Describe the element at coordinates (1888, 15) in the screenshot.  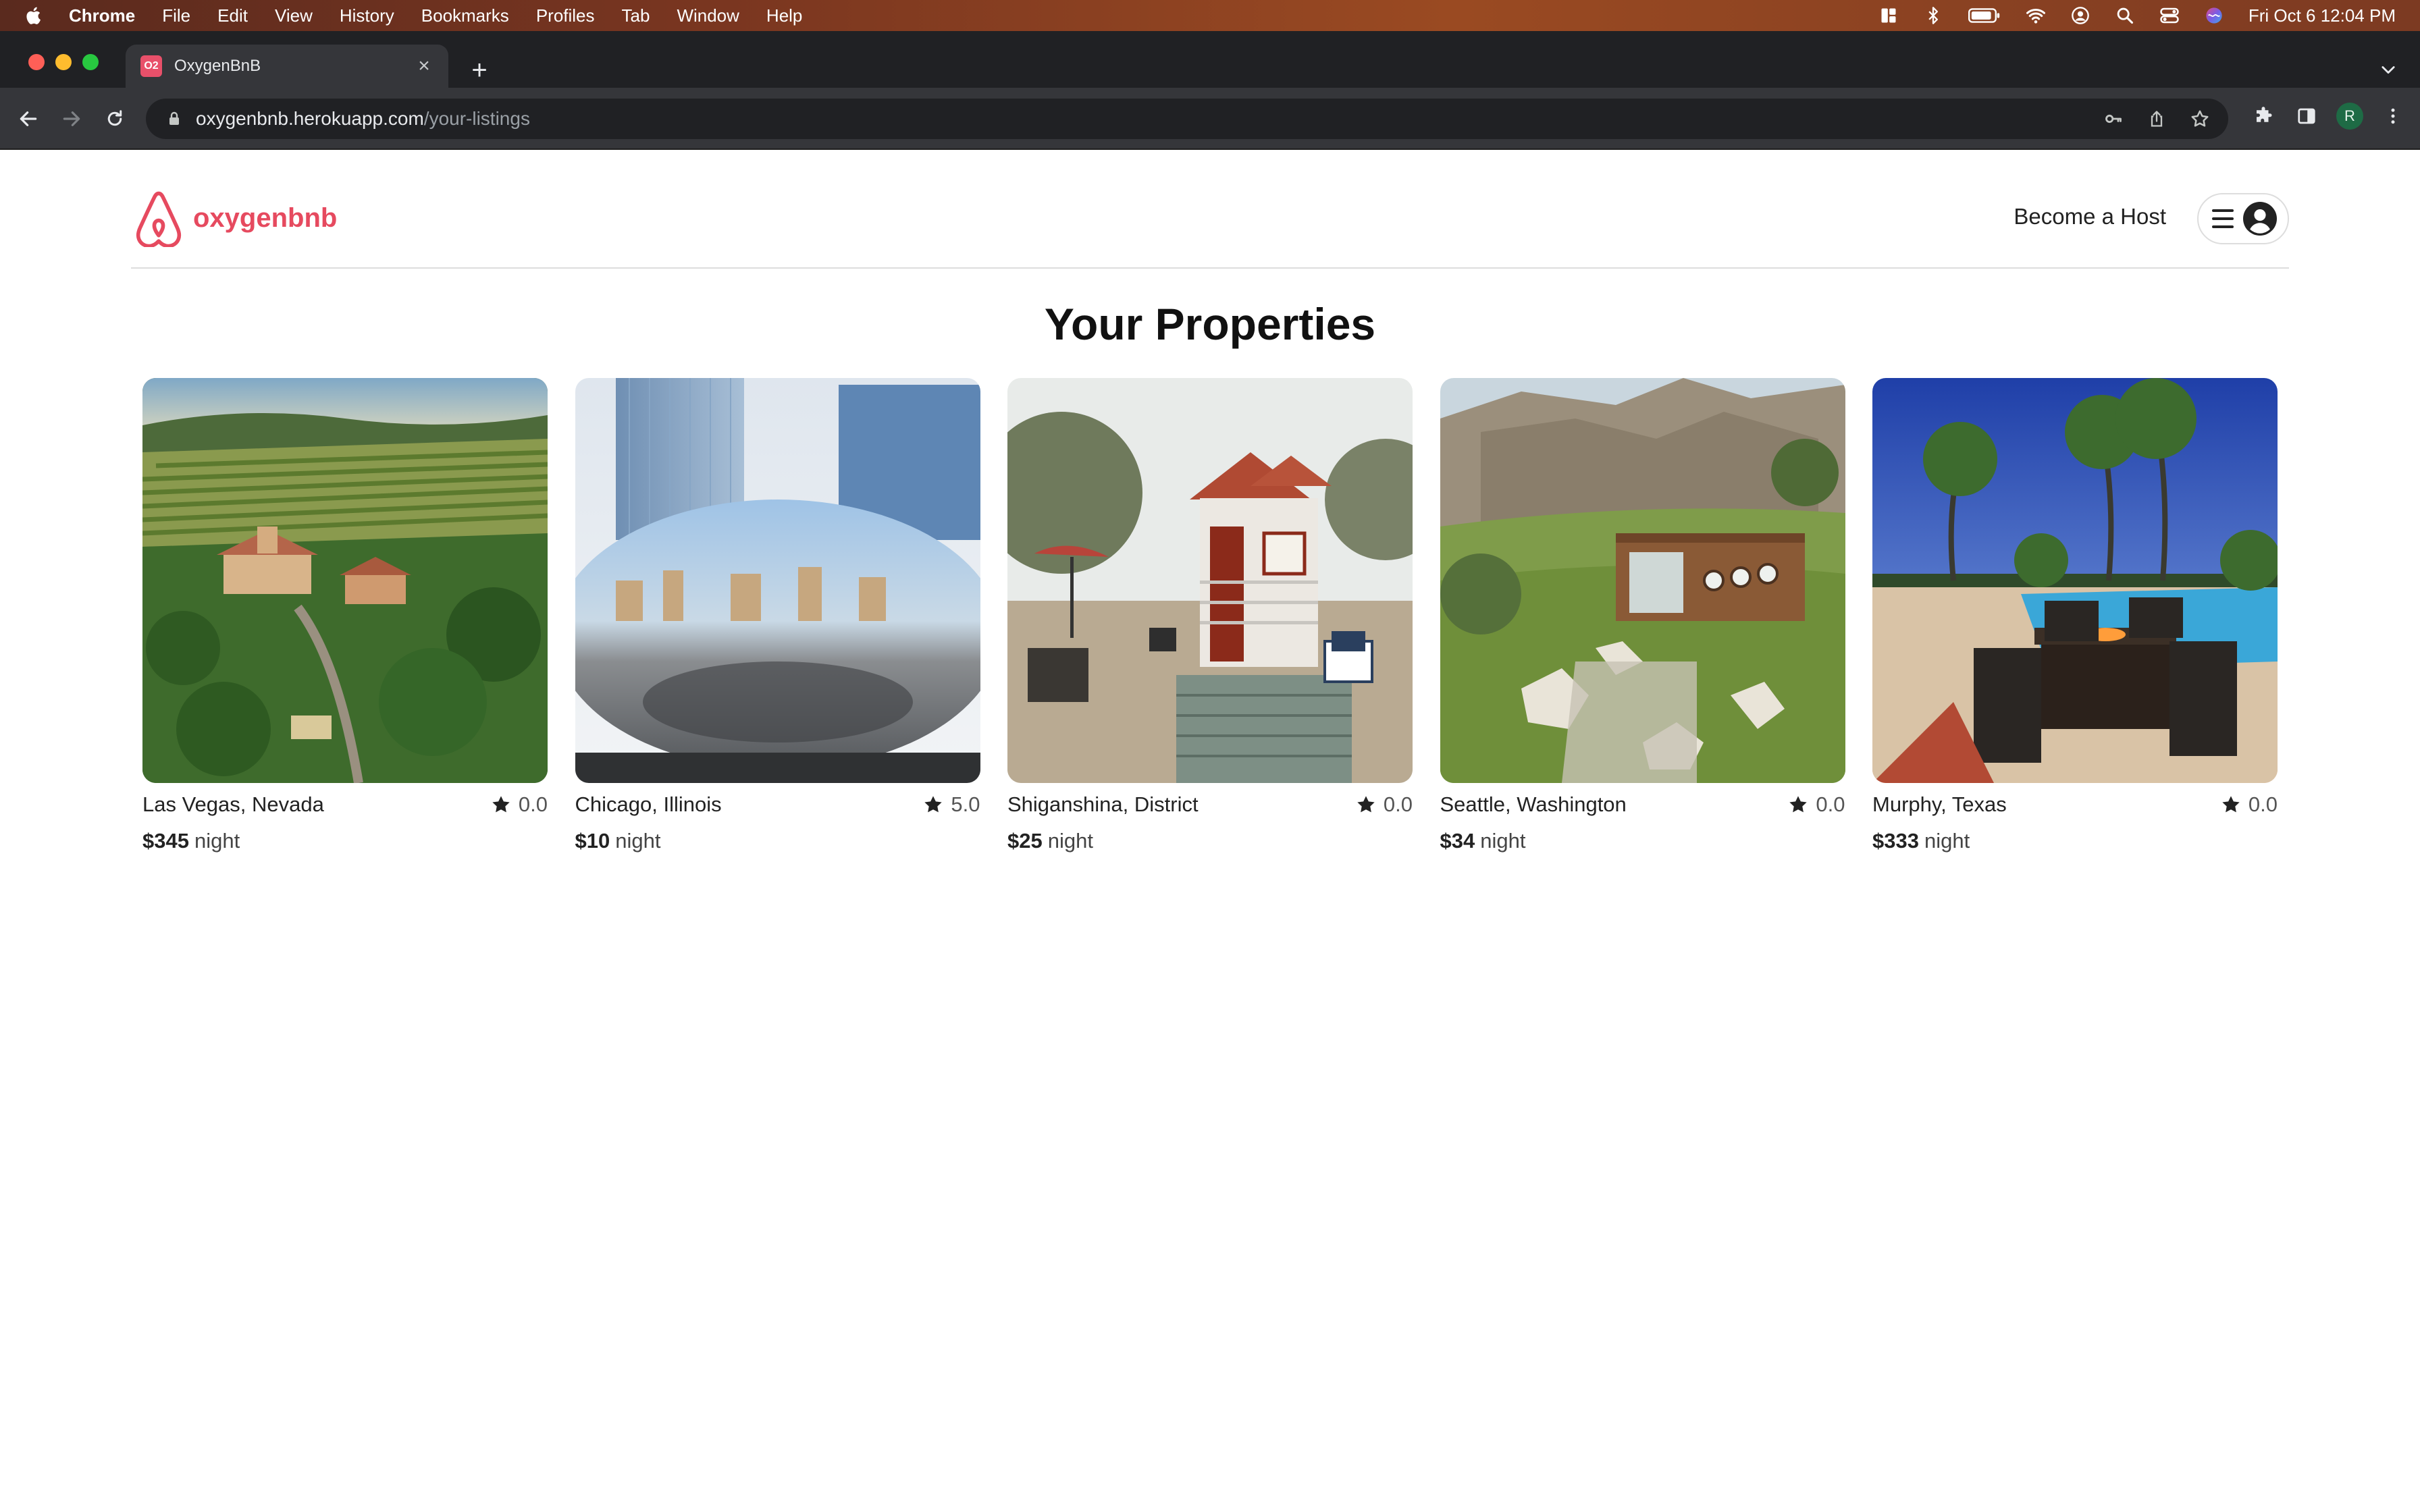
I see `window-manager-icon` at that location.